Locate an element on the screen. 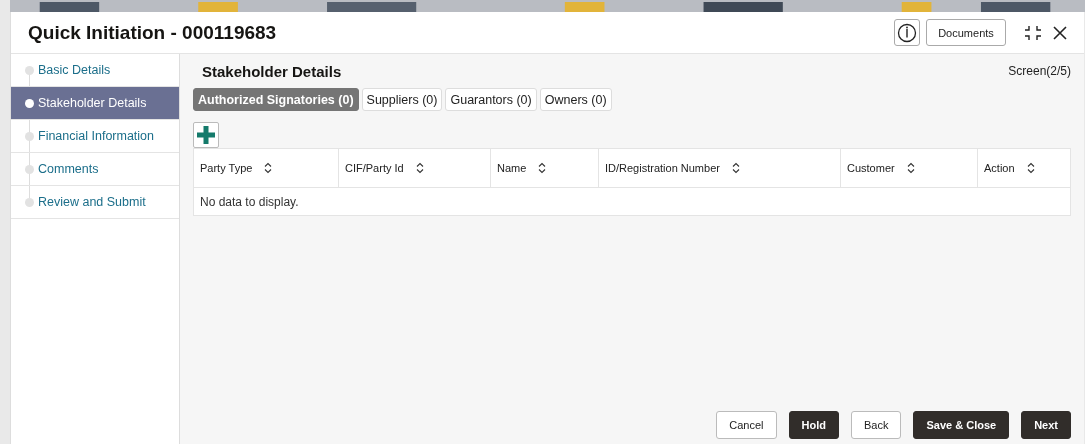 This screenshot has height=444, width=1085. info-icon is located at coordinates (907, 32).